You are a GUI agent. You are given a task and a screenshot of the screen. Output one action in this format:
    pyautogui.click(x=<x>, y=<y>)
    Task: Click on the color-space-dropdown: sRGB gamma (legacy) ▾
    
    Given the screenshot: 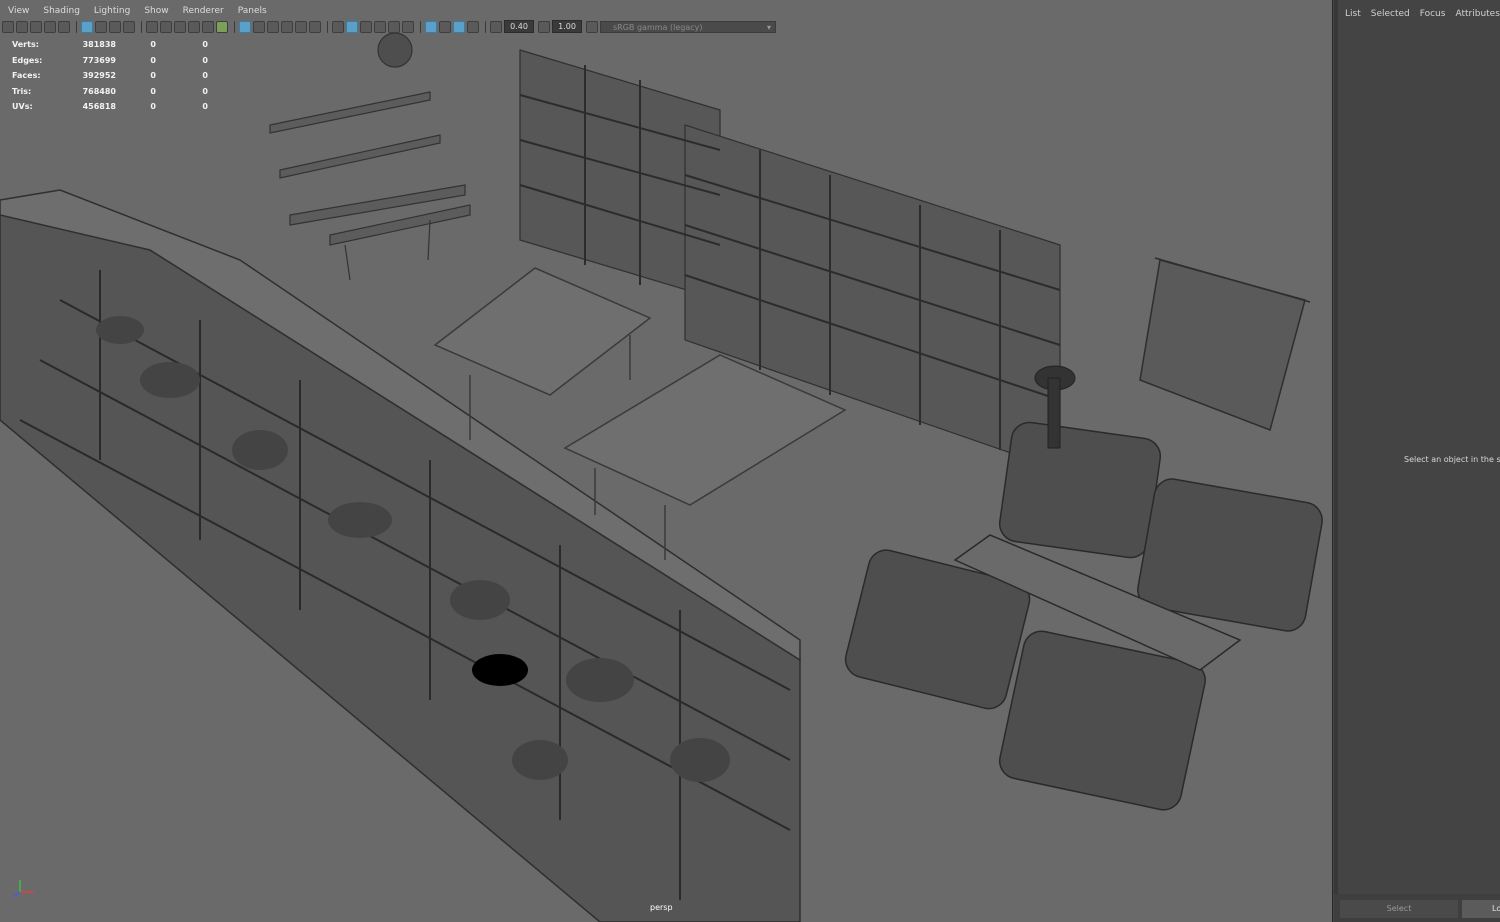 What is the action you would take?
    pyautogui.click(x=688, y=26)
    